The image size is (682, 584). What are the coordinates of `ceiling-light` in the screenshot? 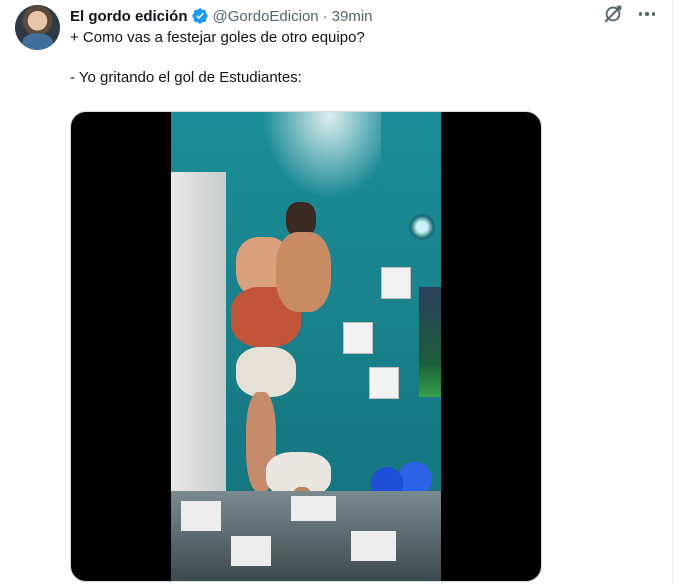 It's located at (316, 162).